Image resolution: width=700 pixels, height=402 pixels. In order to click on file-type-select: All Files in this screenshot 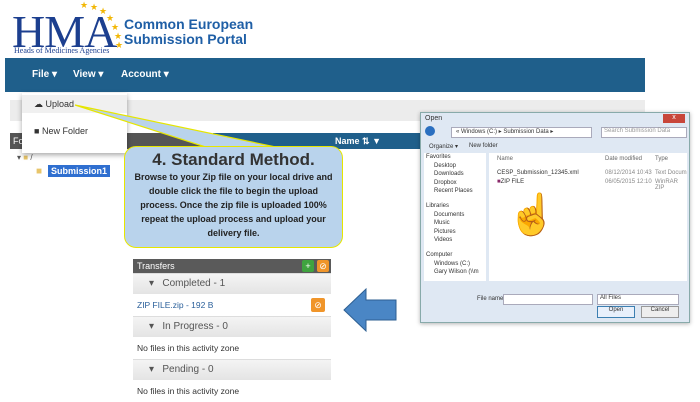, I will do `click(638, 299)`.